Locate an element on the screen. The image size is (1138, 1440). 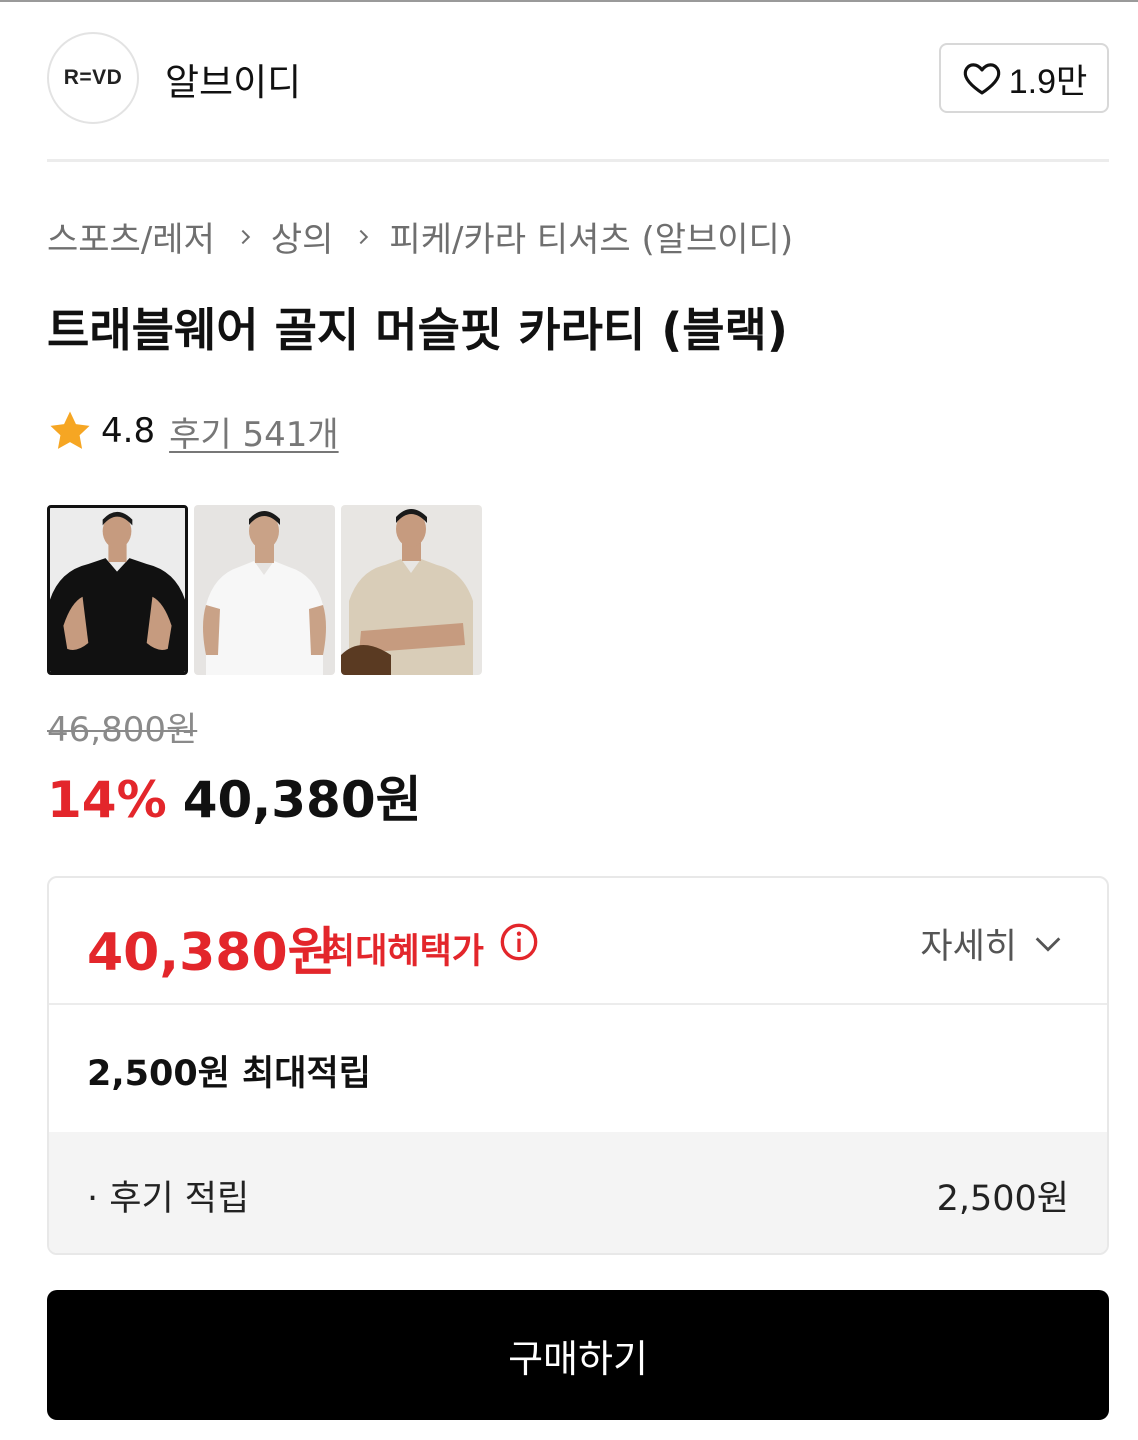
benefit-header: 40,380원 최대혜택가 자세히 is located at coordinates (578, 941).